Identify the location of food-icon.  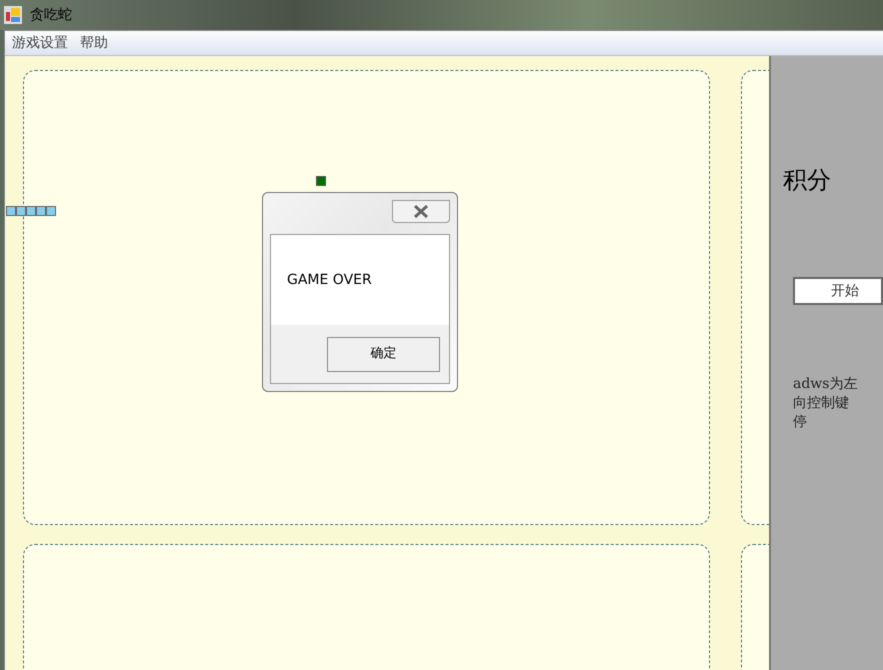
(321, 181).